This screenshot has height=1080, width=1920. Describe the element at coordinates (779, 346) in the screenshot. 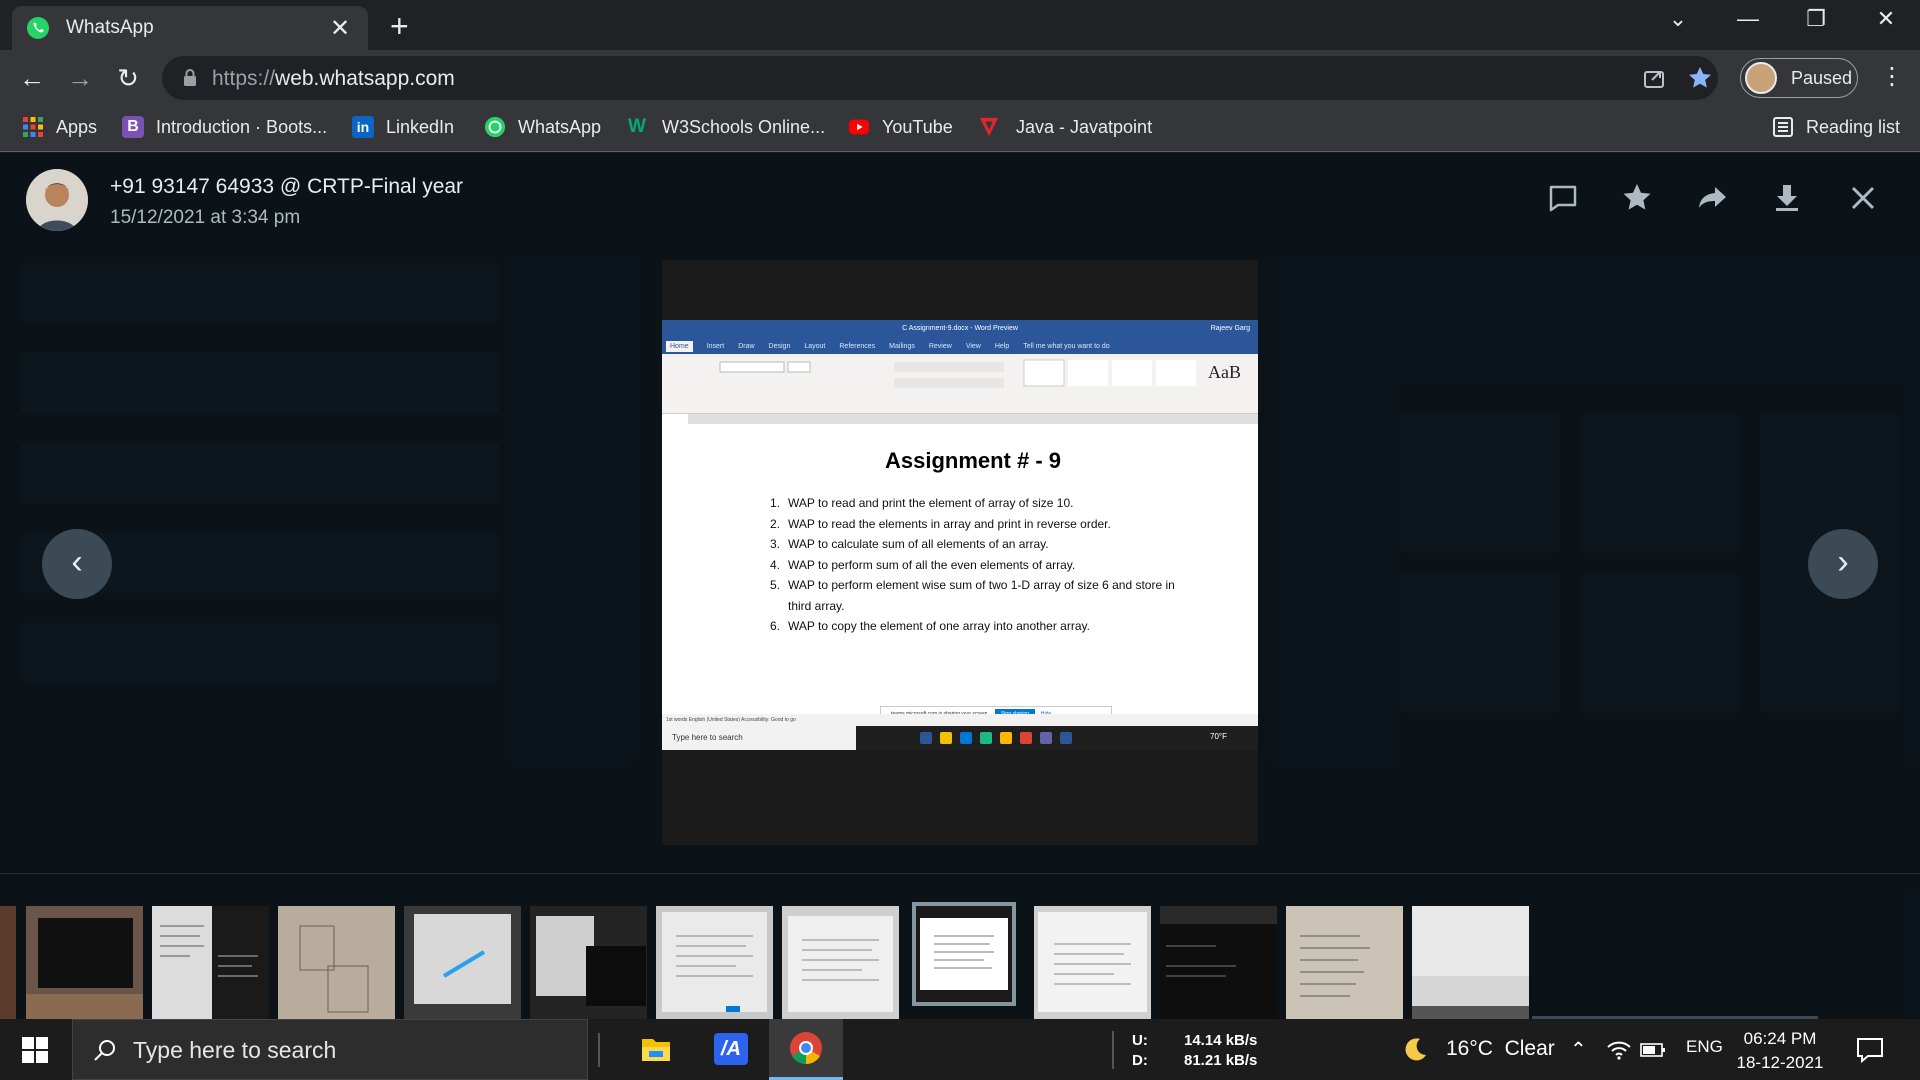

I see `word-tab: Design` at that location.